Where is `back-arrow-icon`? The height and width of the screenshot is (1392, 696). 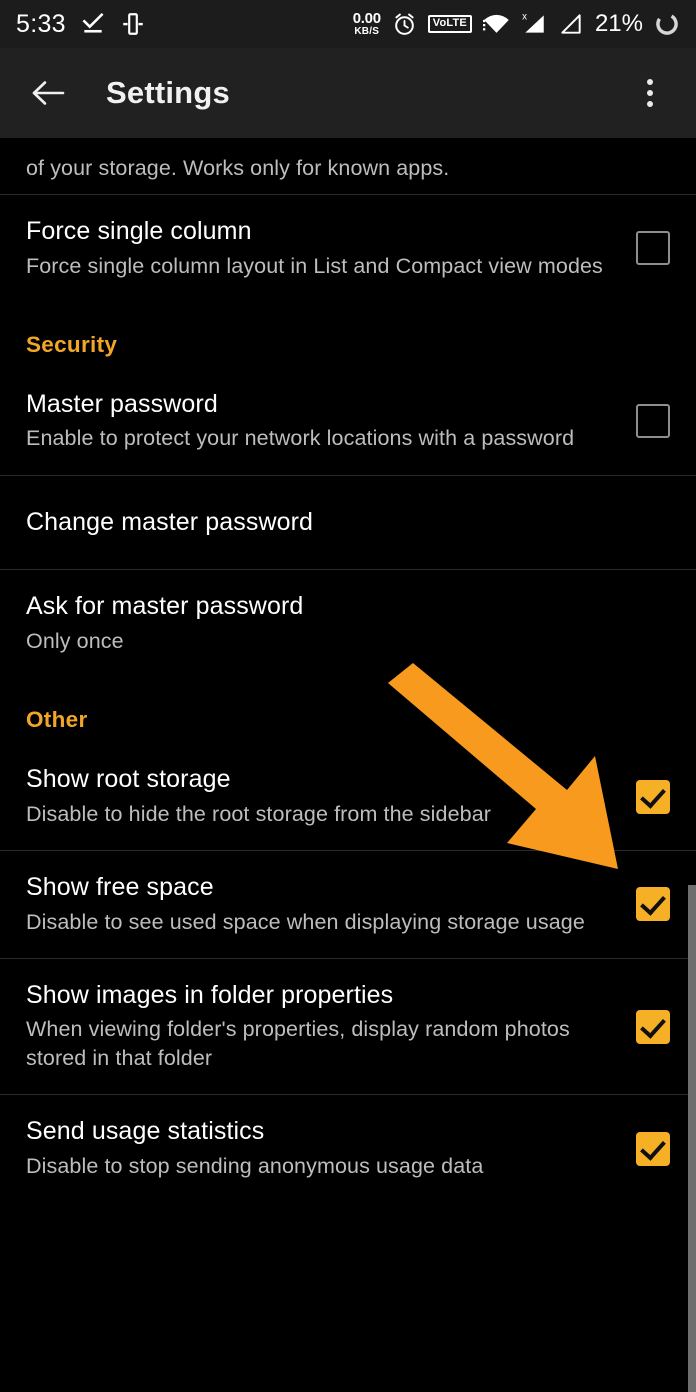
back-arrow-icon is located at coordinates (48, 93).